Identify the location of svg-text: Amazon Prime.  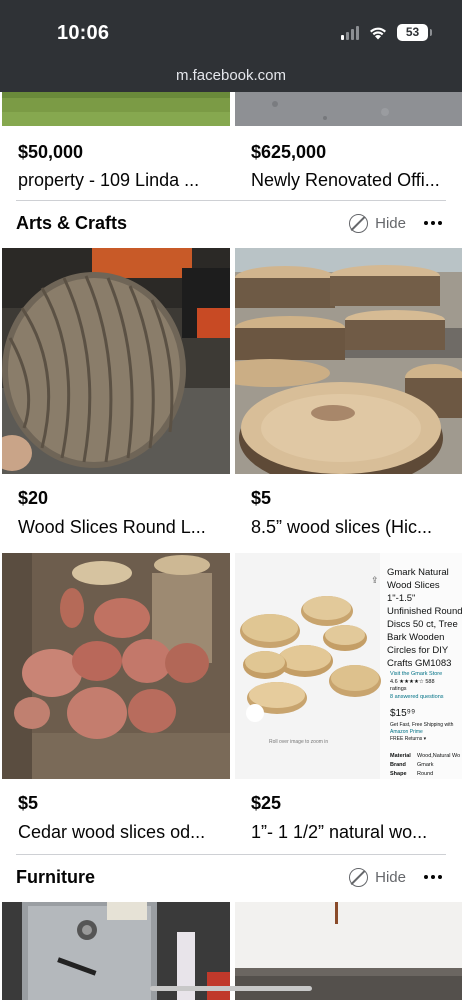
(406, 732).